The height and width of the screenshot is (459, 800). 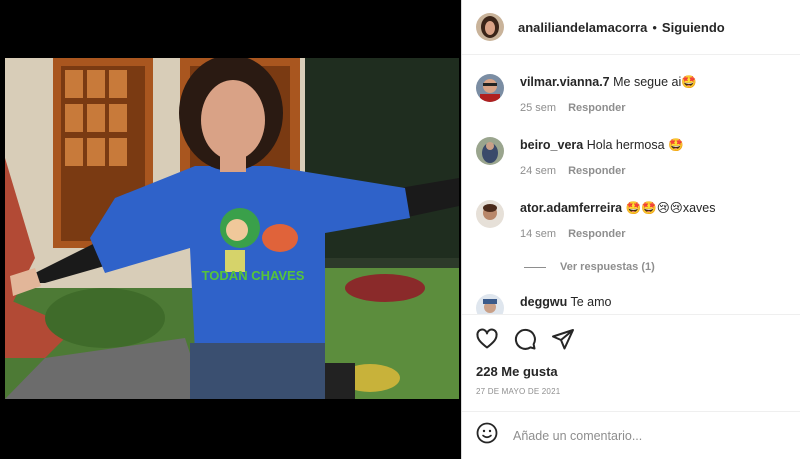 What do you see at coordinates (571, 208) in the screenshot?
I see `comment-username: ator.adamferreira` at bounding box center [571, 208].